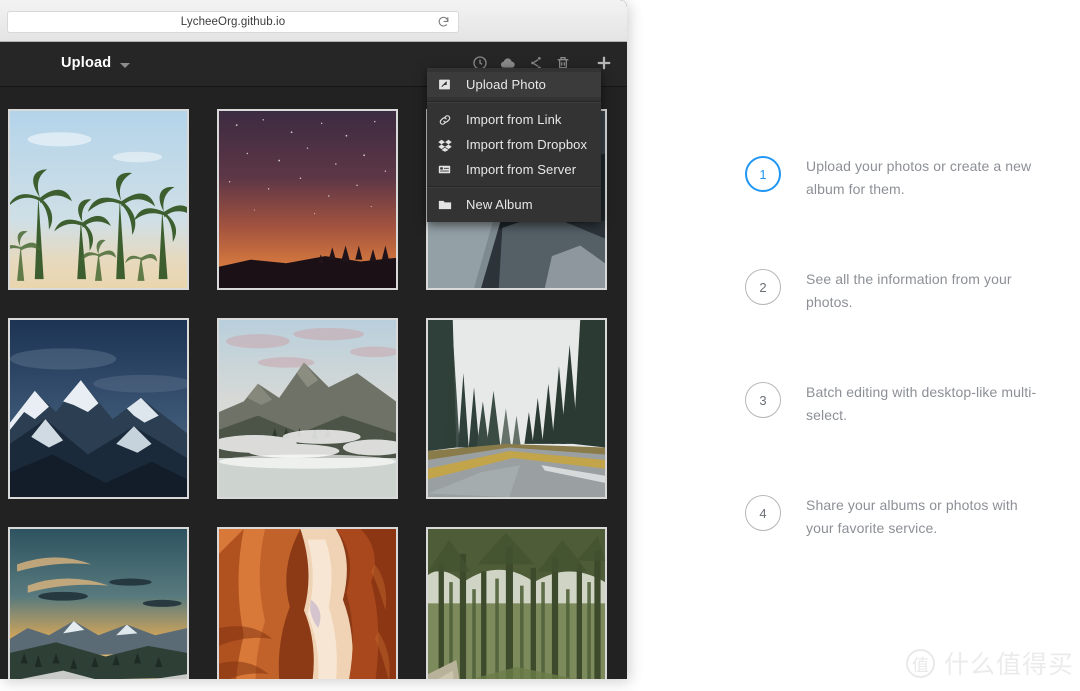 The width and height of the screenshot is (1080, 691). I want to click on foggy-forest-road-image, so click(516, 408).